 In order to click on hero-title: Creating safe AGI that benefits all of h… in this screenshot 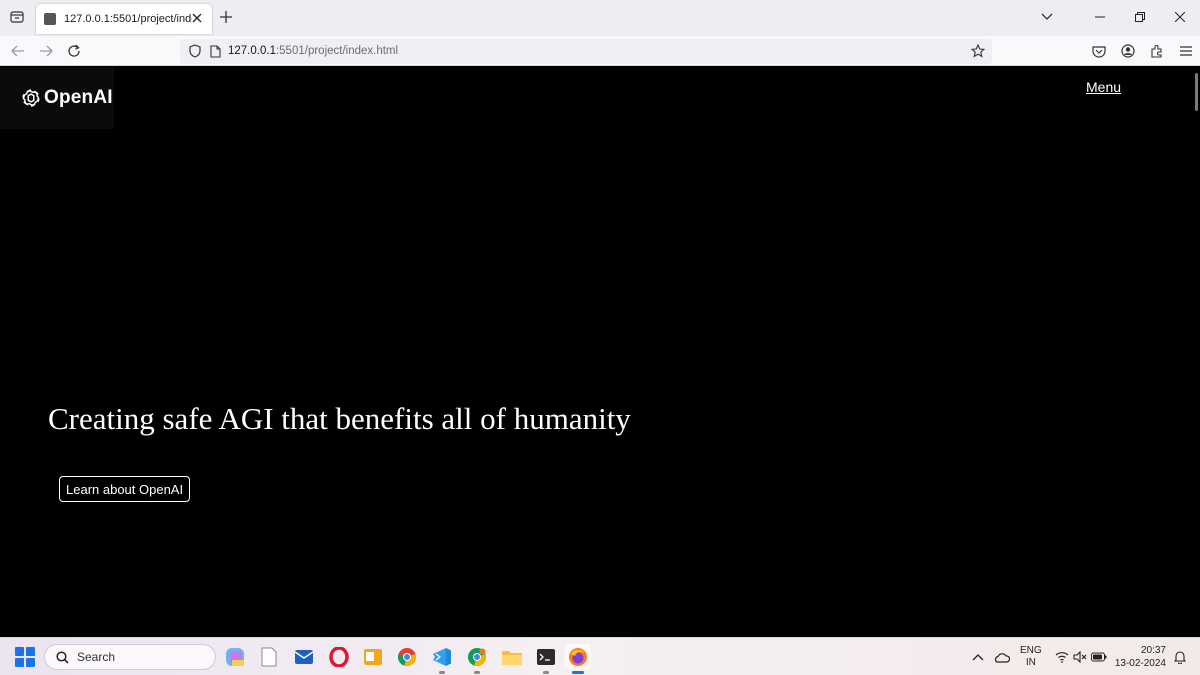, I will do `click(339, 418)`.